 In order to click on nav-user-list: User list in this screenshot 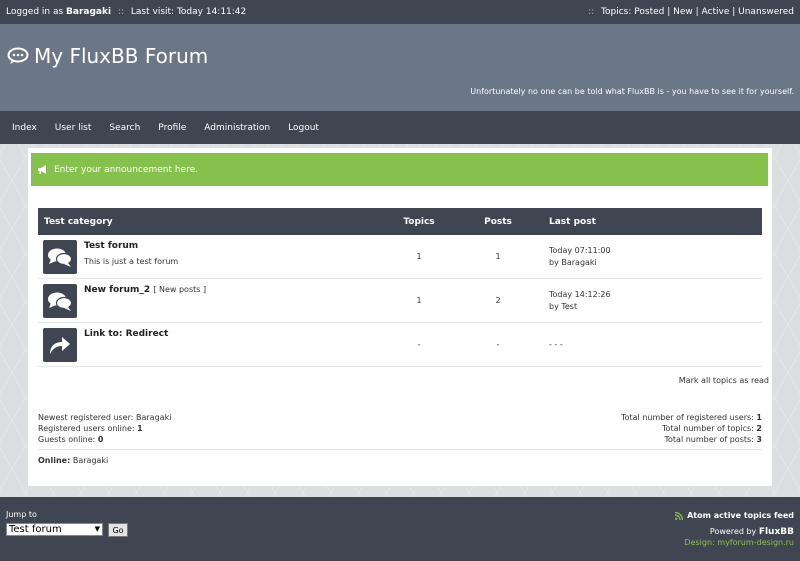, I will do `click(73, 128)`.